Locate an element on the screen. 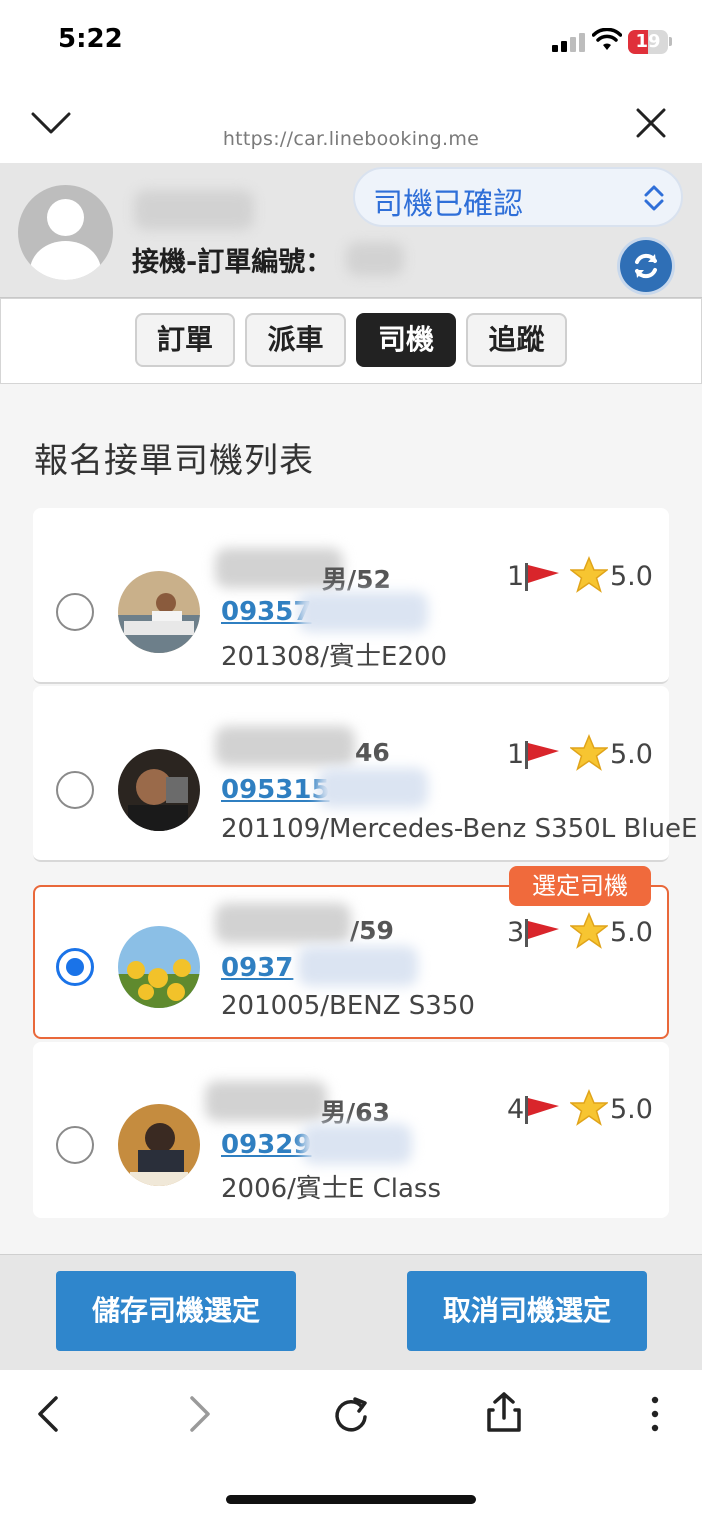  driver-count-3: 3 is located at coordinates (516, 932).